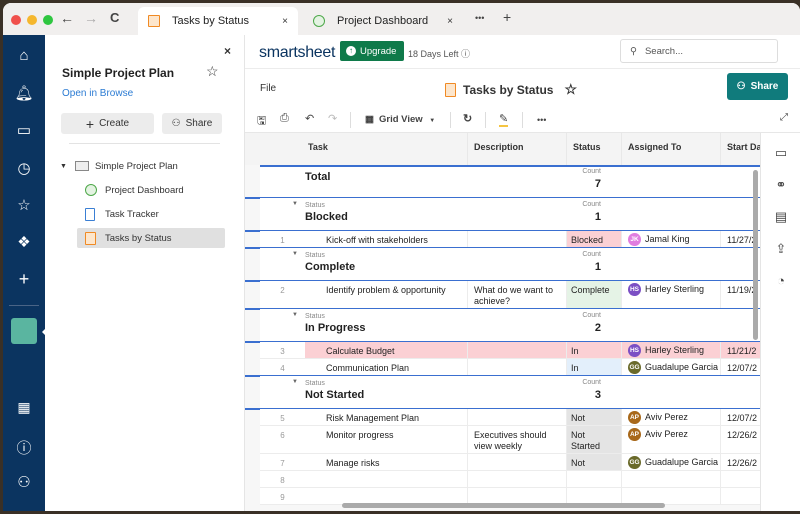 Image resolution: width=800 pixels, height=514 pixels. I want to click on save-icon: 🖫︎, so click(261, 121).